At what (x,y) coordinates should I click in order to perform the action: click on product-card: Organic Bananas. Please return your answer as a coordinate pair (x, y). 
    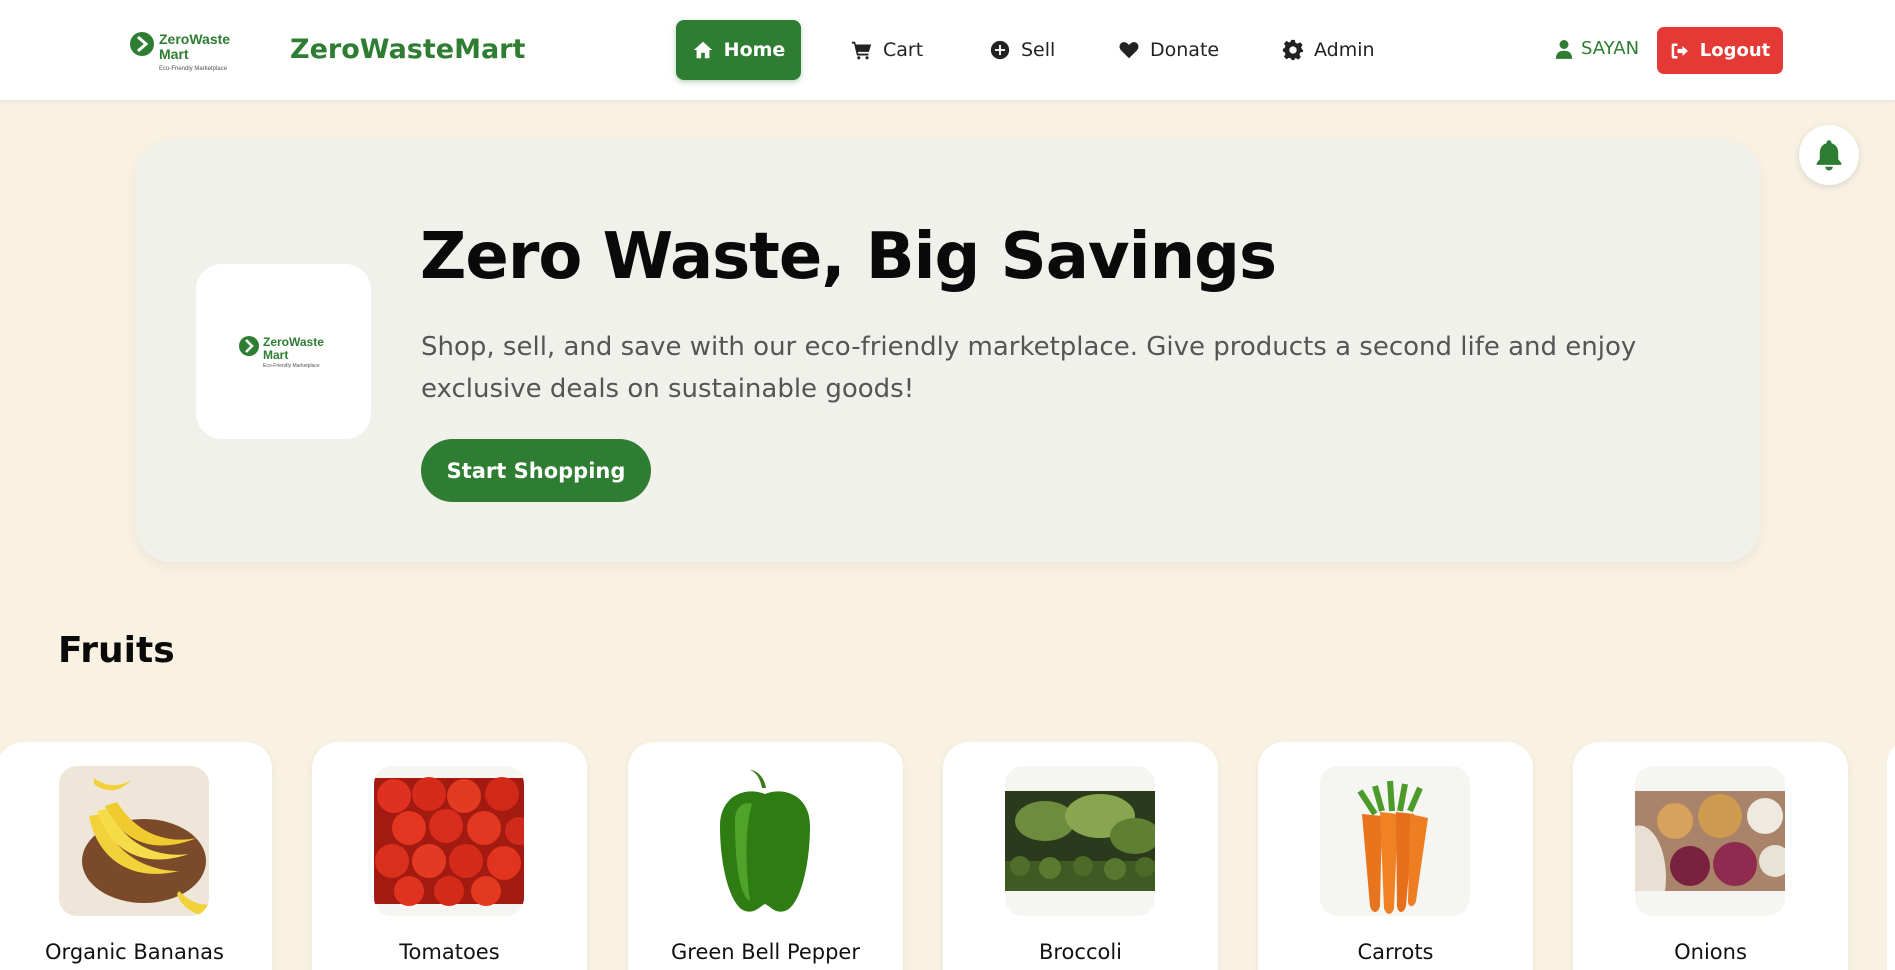
    Looking at the image, I should click on (136, 856).